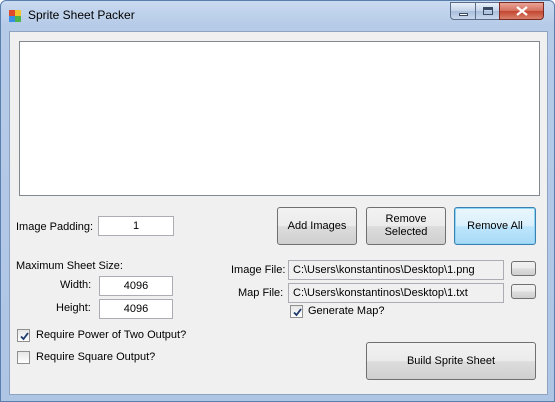 The width and height of the screenshot is (555, 402). What do you see at coordinates (396, 293) in the screenshot?
I see `map-file-input: C:\Users\konstantinos\Desktop\1.txt` at bounding box center [396, 293].